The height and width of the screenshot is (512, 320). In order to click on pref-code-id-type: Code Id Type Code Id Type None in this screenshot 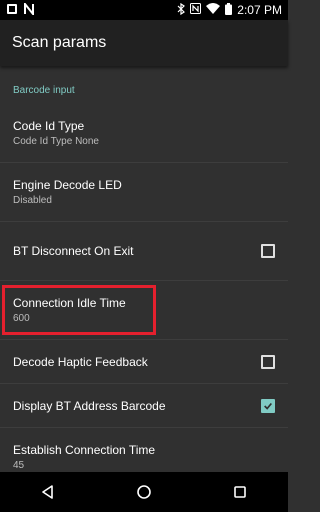, I will do `click(144, 133)`.